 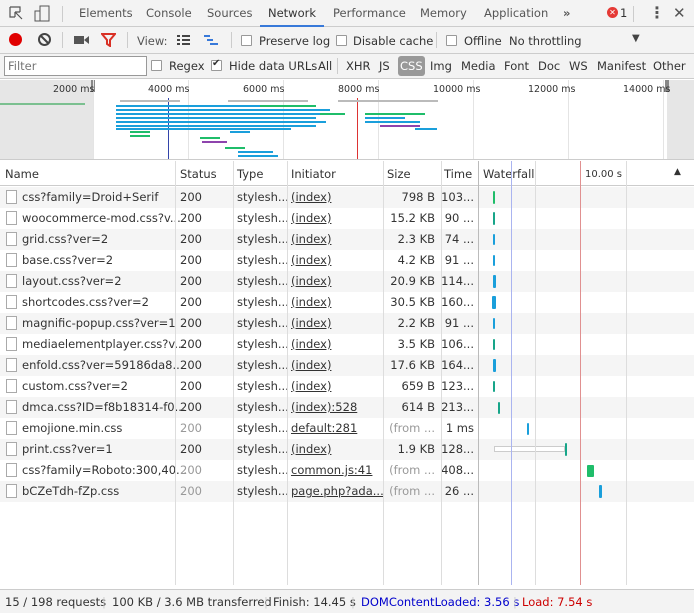 I want to click on type-filter-all: All, so click(x=325, y=66).